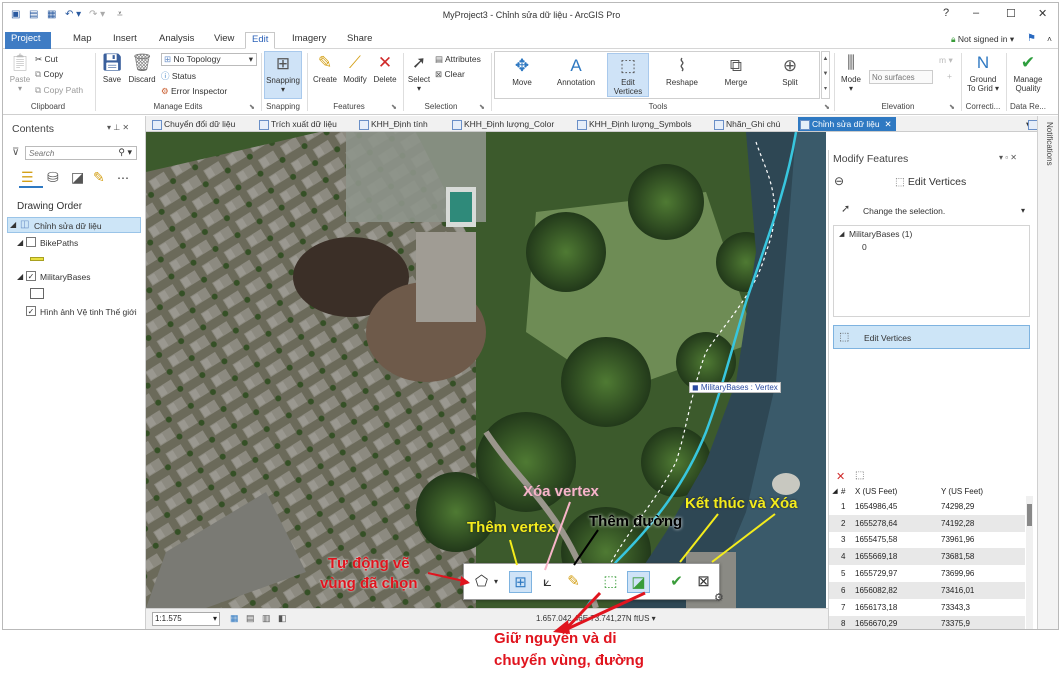 This screenshot has width=1063, height=673. What do you see at coordinates (561, 491) in the screenshot?
I see `annotation-delete-vertex: Xóa vertex` at bounding box center [561, 491].